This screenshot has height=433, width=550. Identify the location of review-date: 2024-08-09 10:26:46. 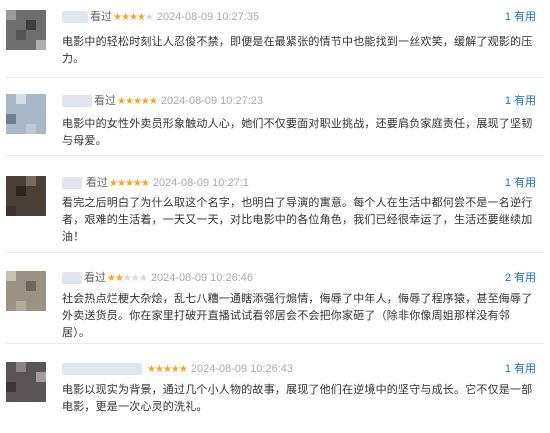
(201, 278).